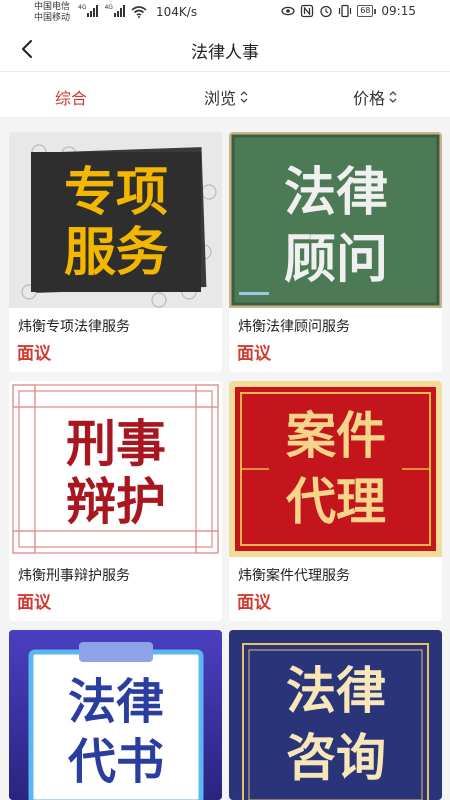 This screenshot has height=800, width=450. Describe the element at coordinates (82, 7) in the screenshot. I see `network-type-1: 4G` at that location.